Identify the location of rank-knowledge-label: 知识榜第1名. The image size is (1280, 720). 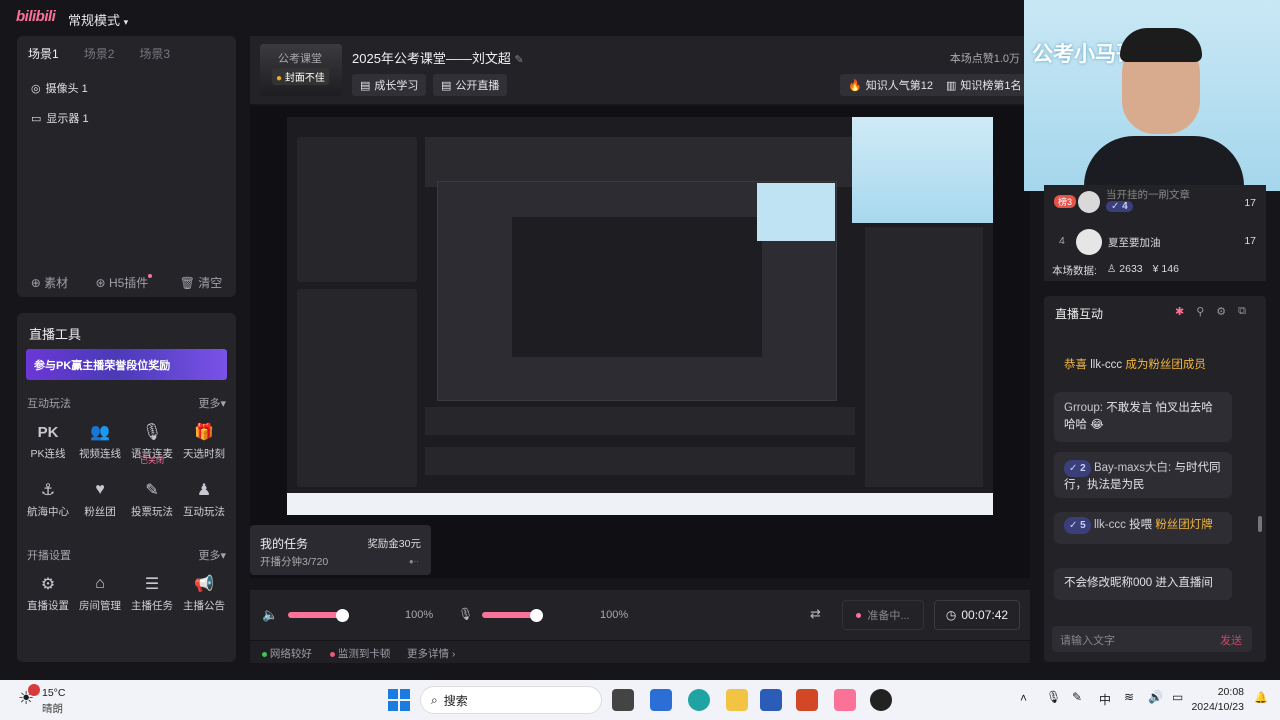
(991, 86).